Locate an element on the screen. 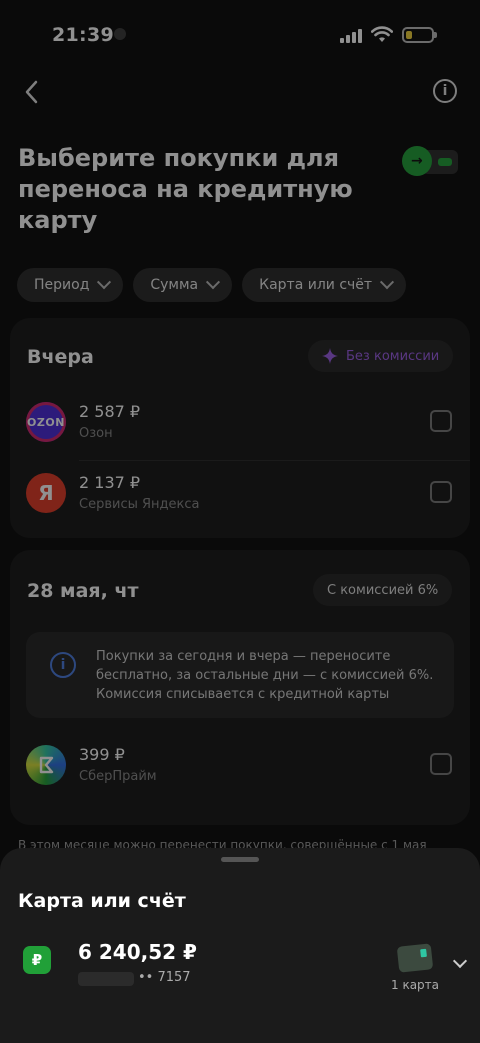 Image resolution: width=480 pixels, height=1043 pixels. account-number-suffix: •• 7157 is located at coordinates (164, 977).